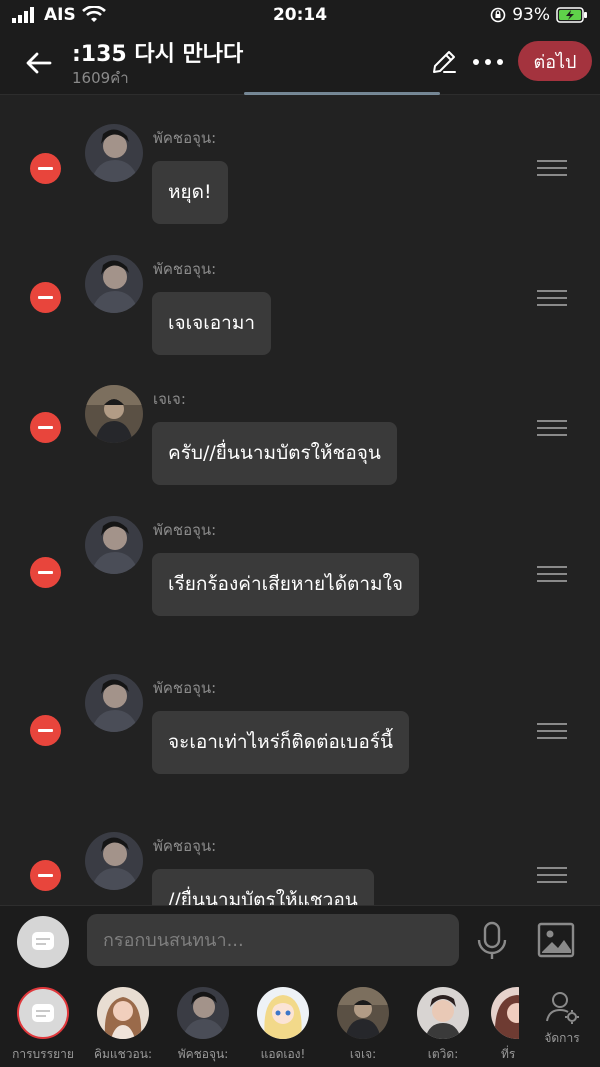 Image resolution: width=600 pixels, height=1067 pixels. What do you see at coordinates (342, 93) in the screenshot?
I see `scroll-indicator` at bounding box center [342, 93].